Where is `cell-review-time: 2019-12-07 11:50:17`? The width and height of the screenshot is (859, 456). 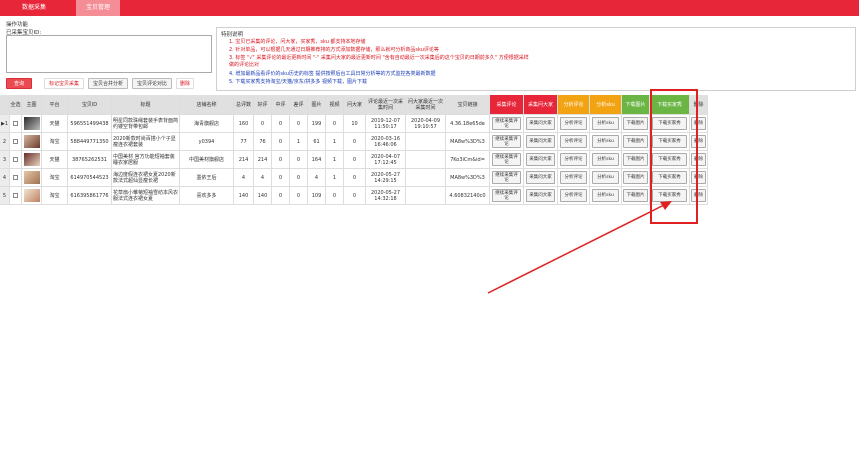
cell-review-time: 2019-12-07 11:50:17 is located at coordinates (386, 124).